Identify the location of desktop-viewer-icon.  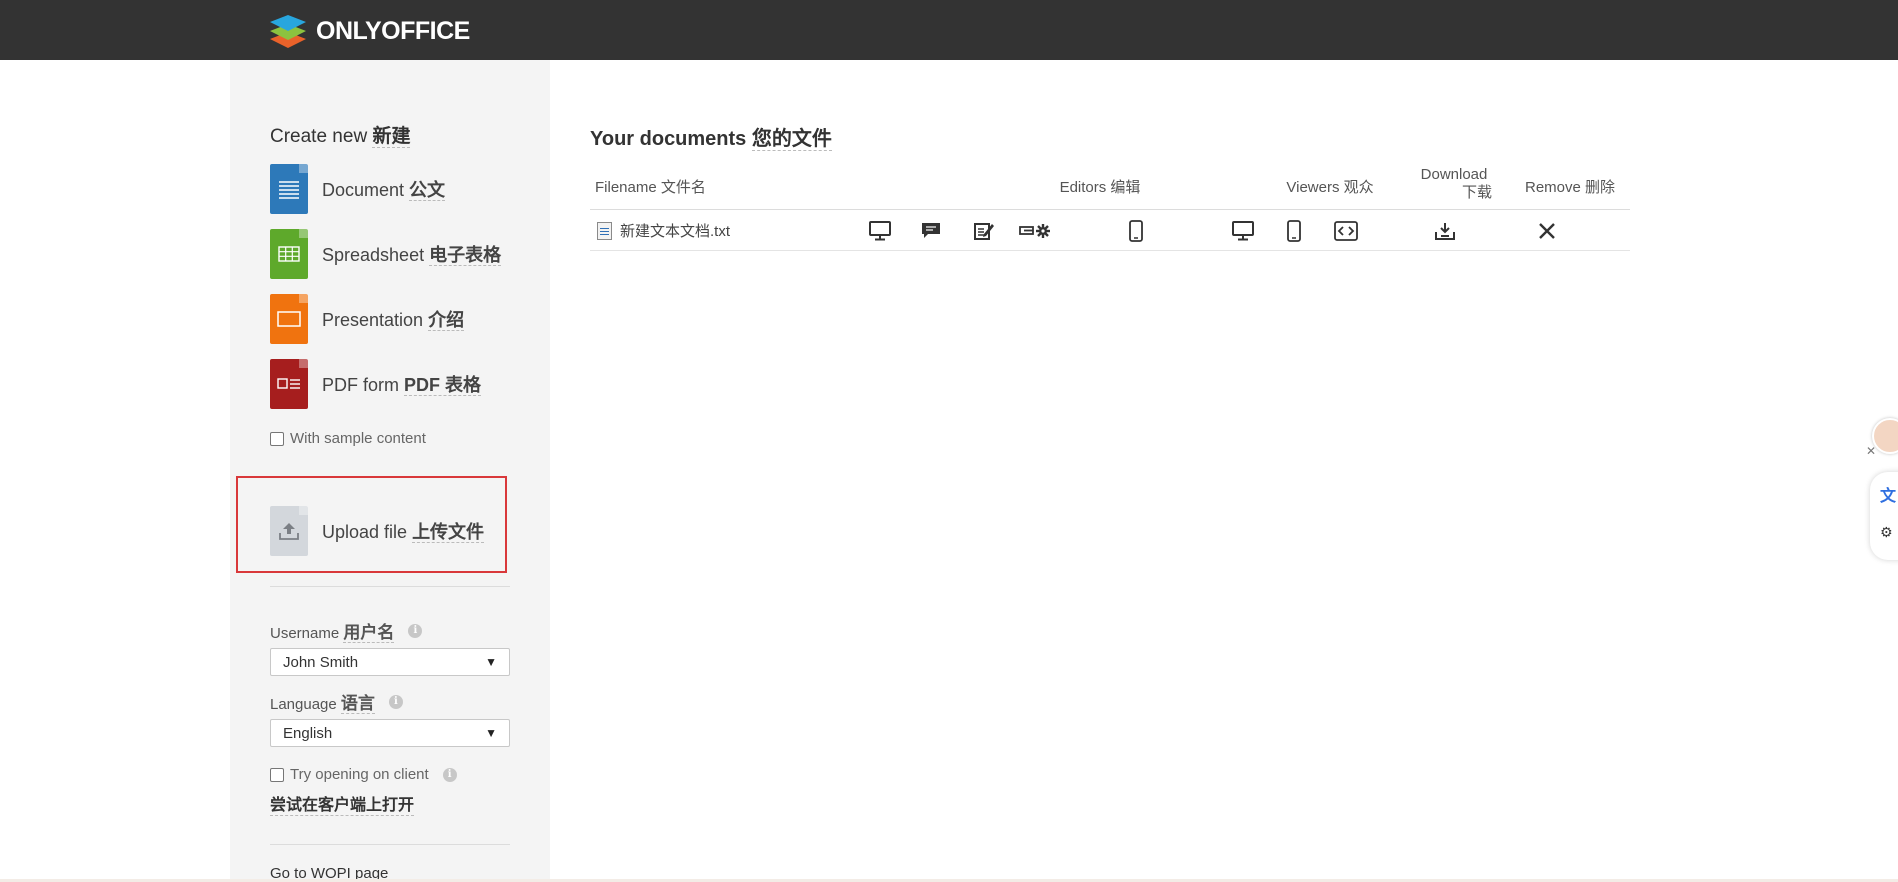
(1243, 231).